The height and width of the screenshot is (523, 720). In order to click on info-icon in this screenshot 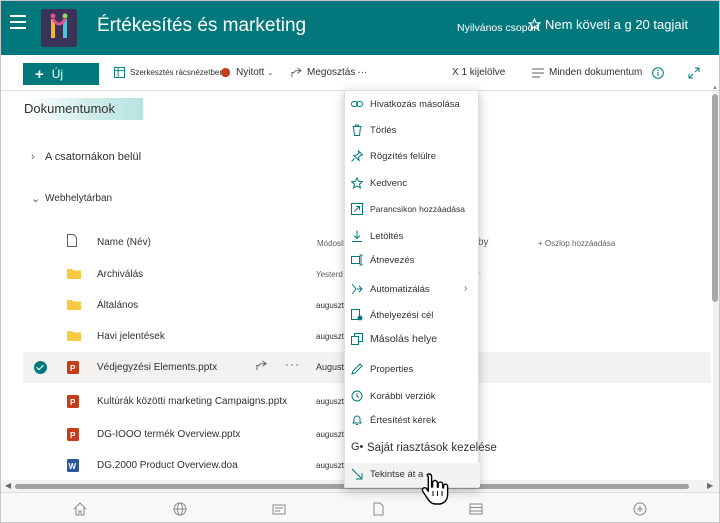, I will do `click(658, 73)`.